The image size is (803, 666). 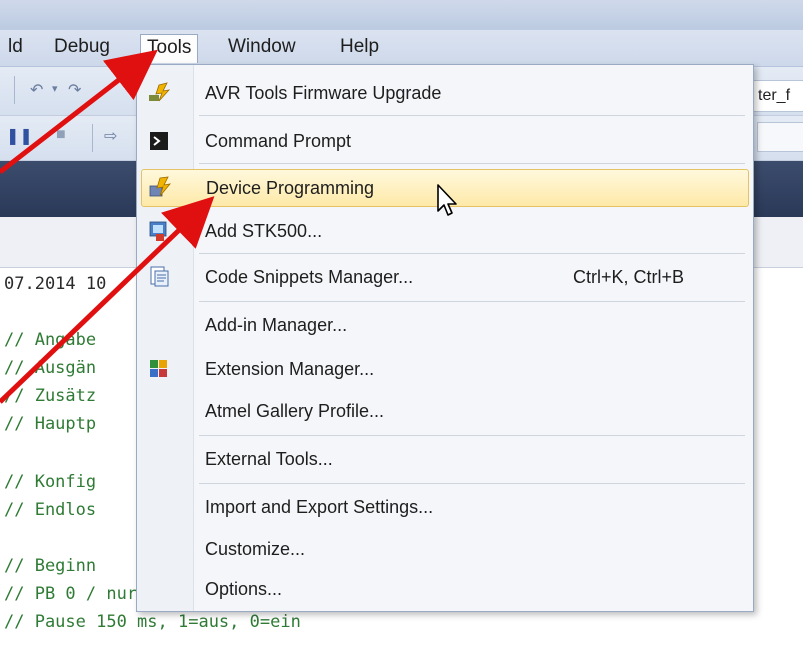 What do you see at coordinates (107, 300) in the screenshot?
I see `arrow-to-device-programming` at bounding box center [107, 300].